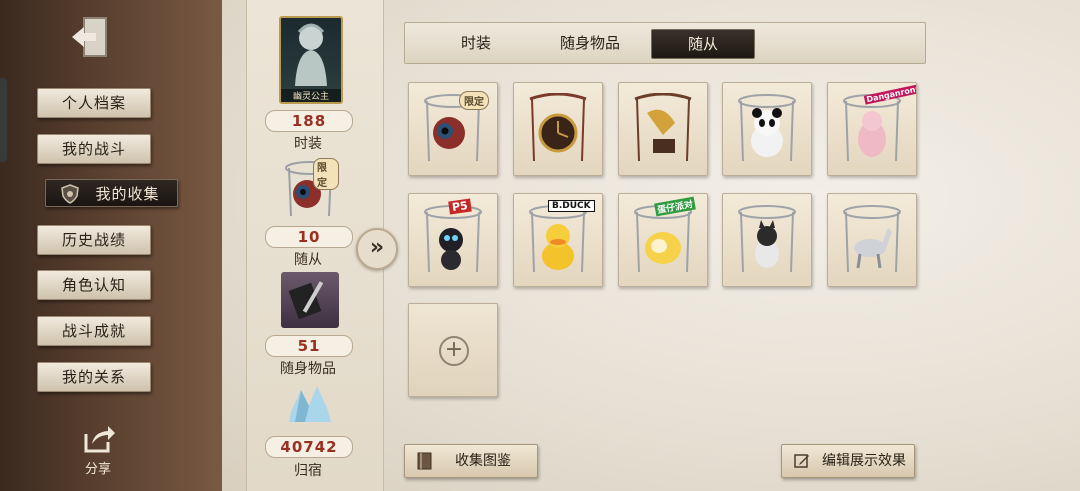  Describe the element at coordinates (571, 206) in the screenshot. I see `bduck-logo: B.DUCK` at that location.